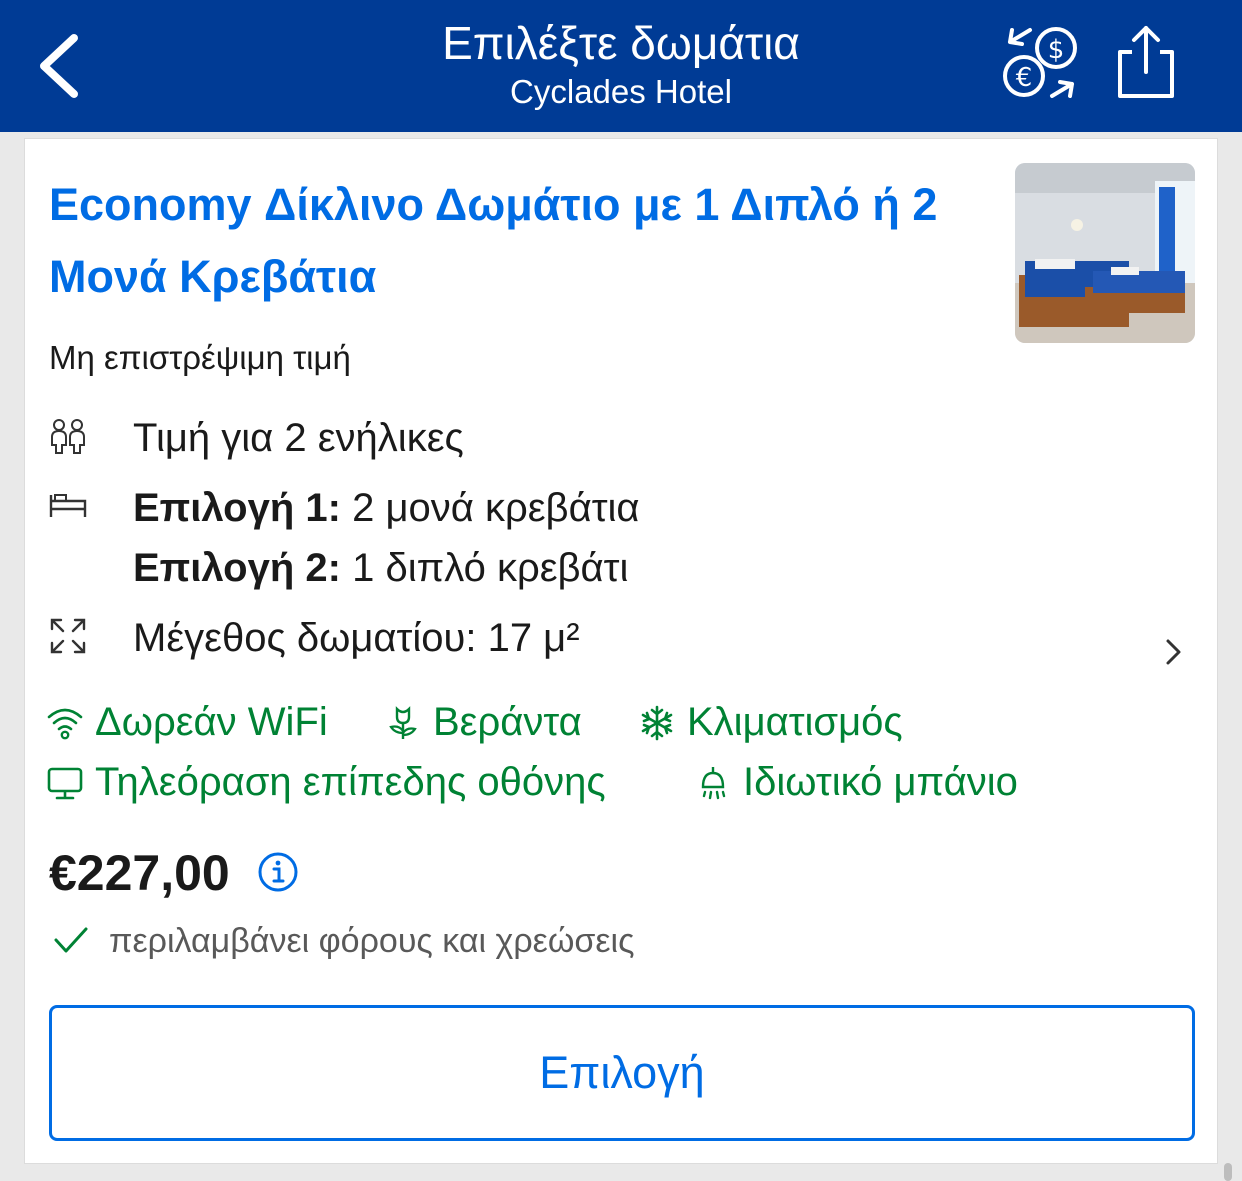  I want to click on room-price: €227,00, so click(139, 873).